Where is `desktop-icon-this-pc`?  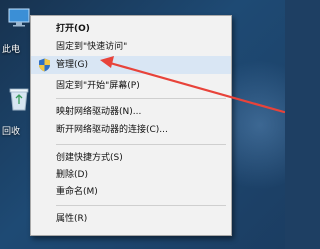 desktop-icon-this-pc is located at coordinates (15, 17).